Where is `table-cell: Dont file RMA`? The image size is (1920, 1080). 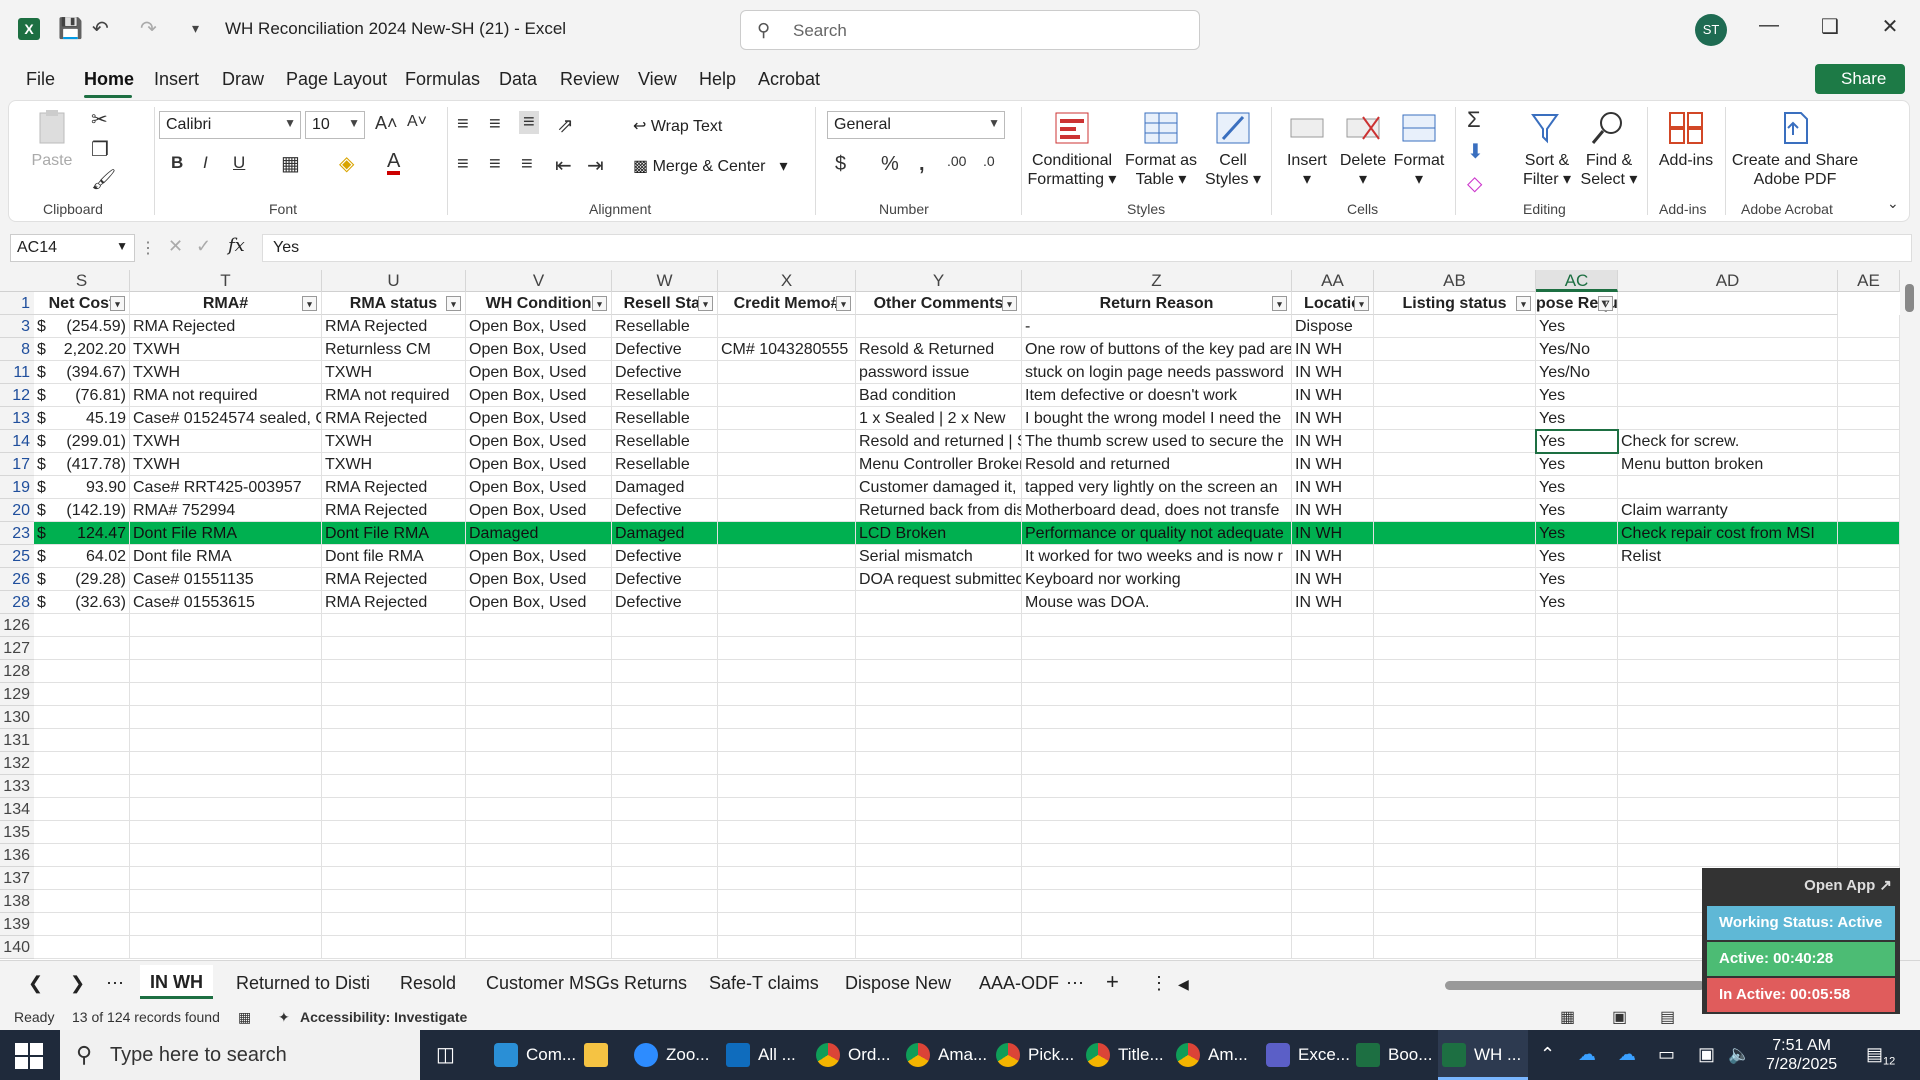 table-cell: Dont file RMA is located at coordinates (226, 556).